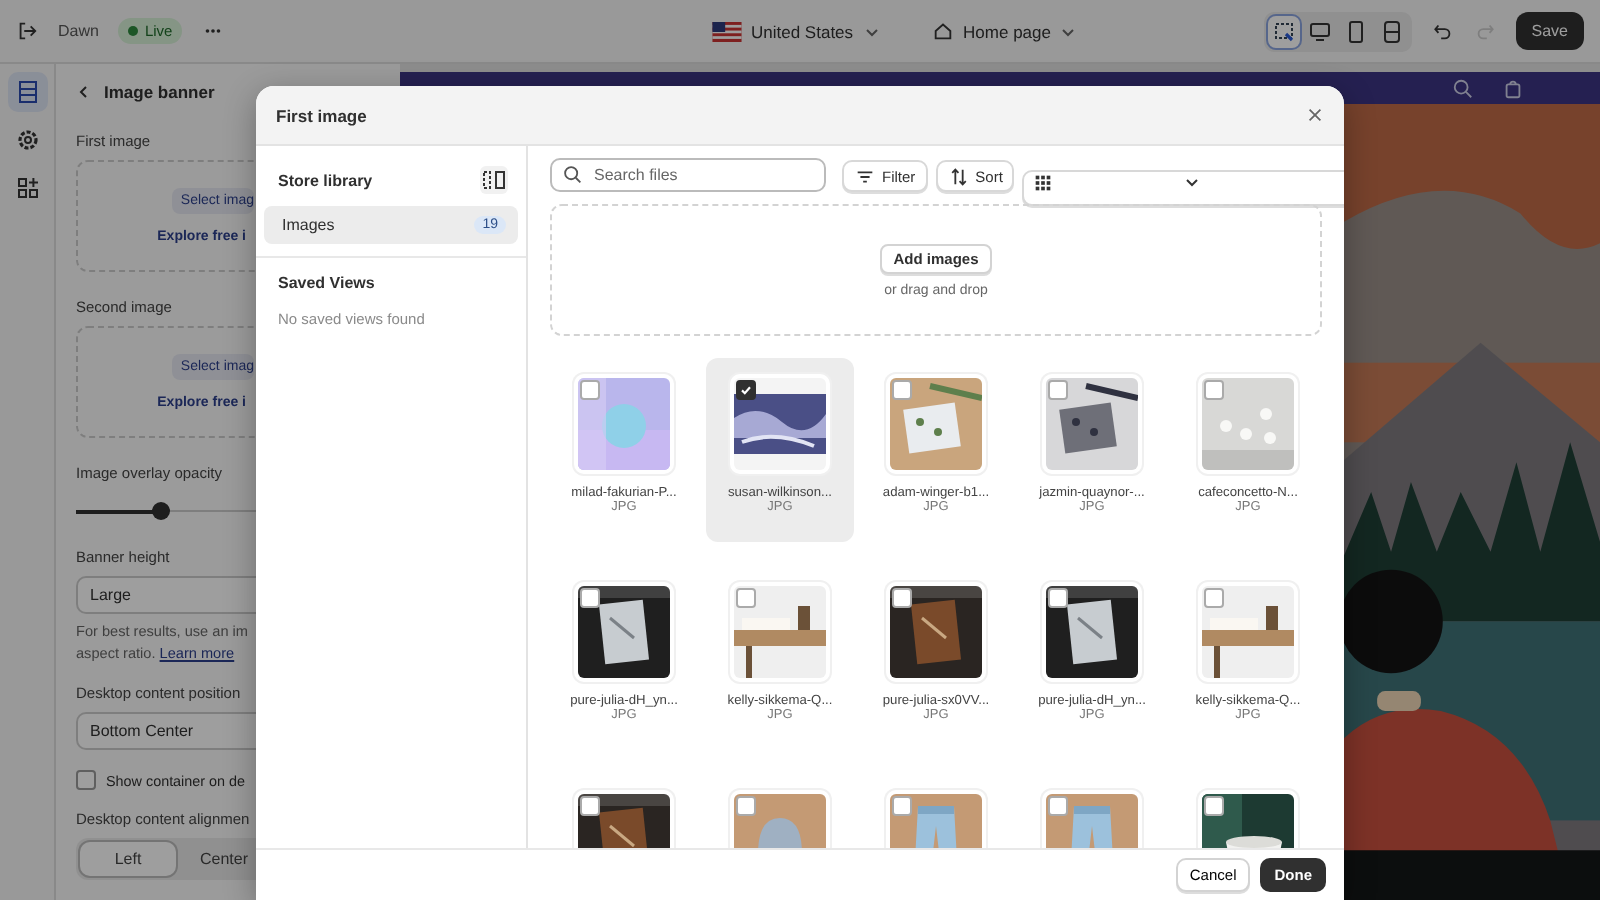  I want to click on theme-name: Dawn, so click(78, 31).